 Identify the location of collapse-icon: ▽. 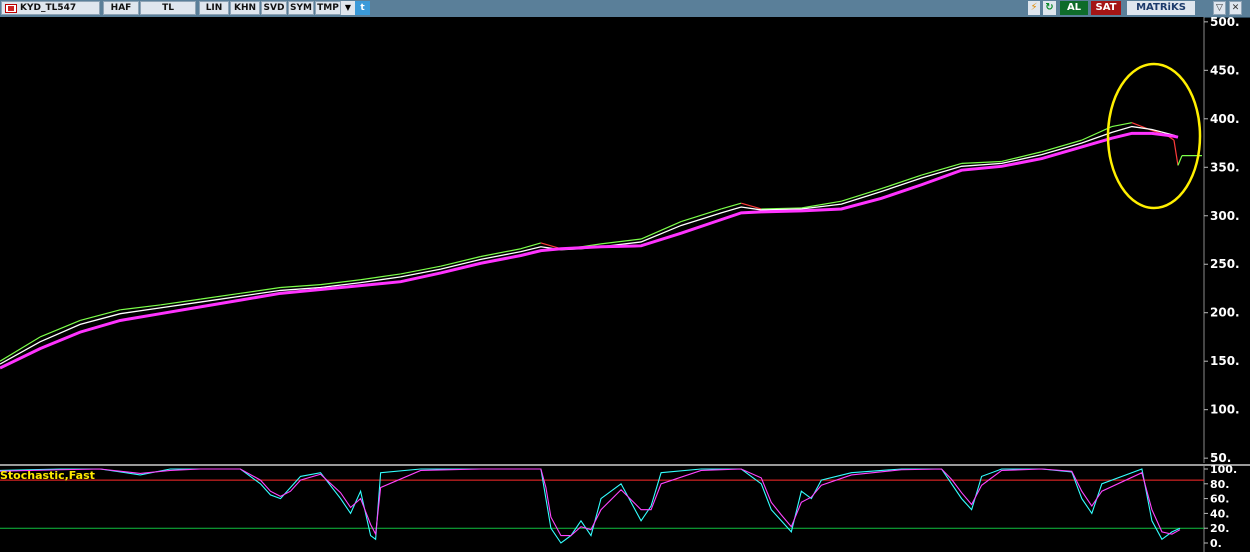
(1219, 8).